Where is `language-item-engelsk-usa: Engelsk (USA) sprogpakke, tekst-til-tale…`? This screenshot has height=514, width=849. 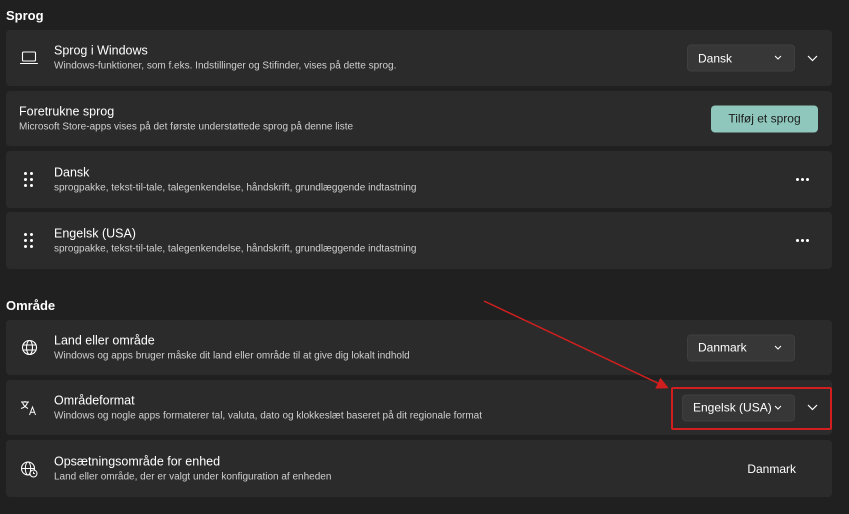 language-item-engelsk-usa: Engelsk (USA) sprogpakke, tekst-til-tale… is located at coordinates (419, 240).